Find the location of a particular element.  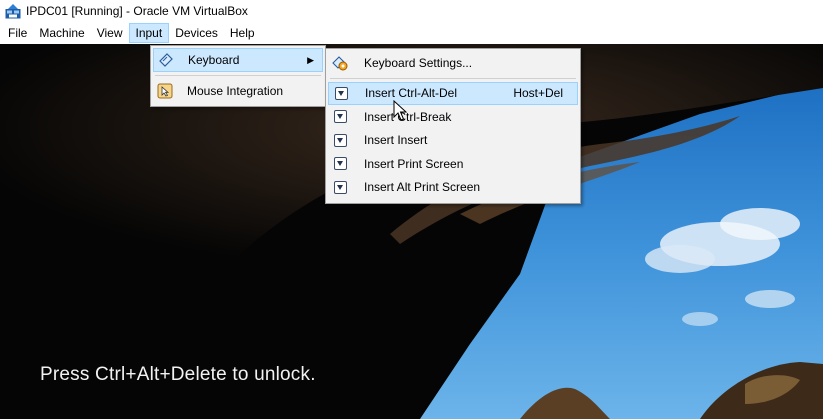

menu-help: Help is located at coordinates (242, 33).